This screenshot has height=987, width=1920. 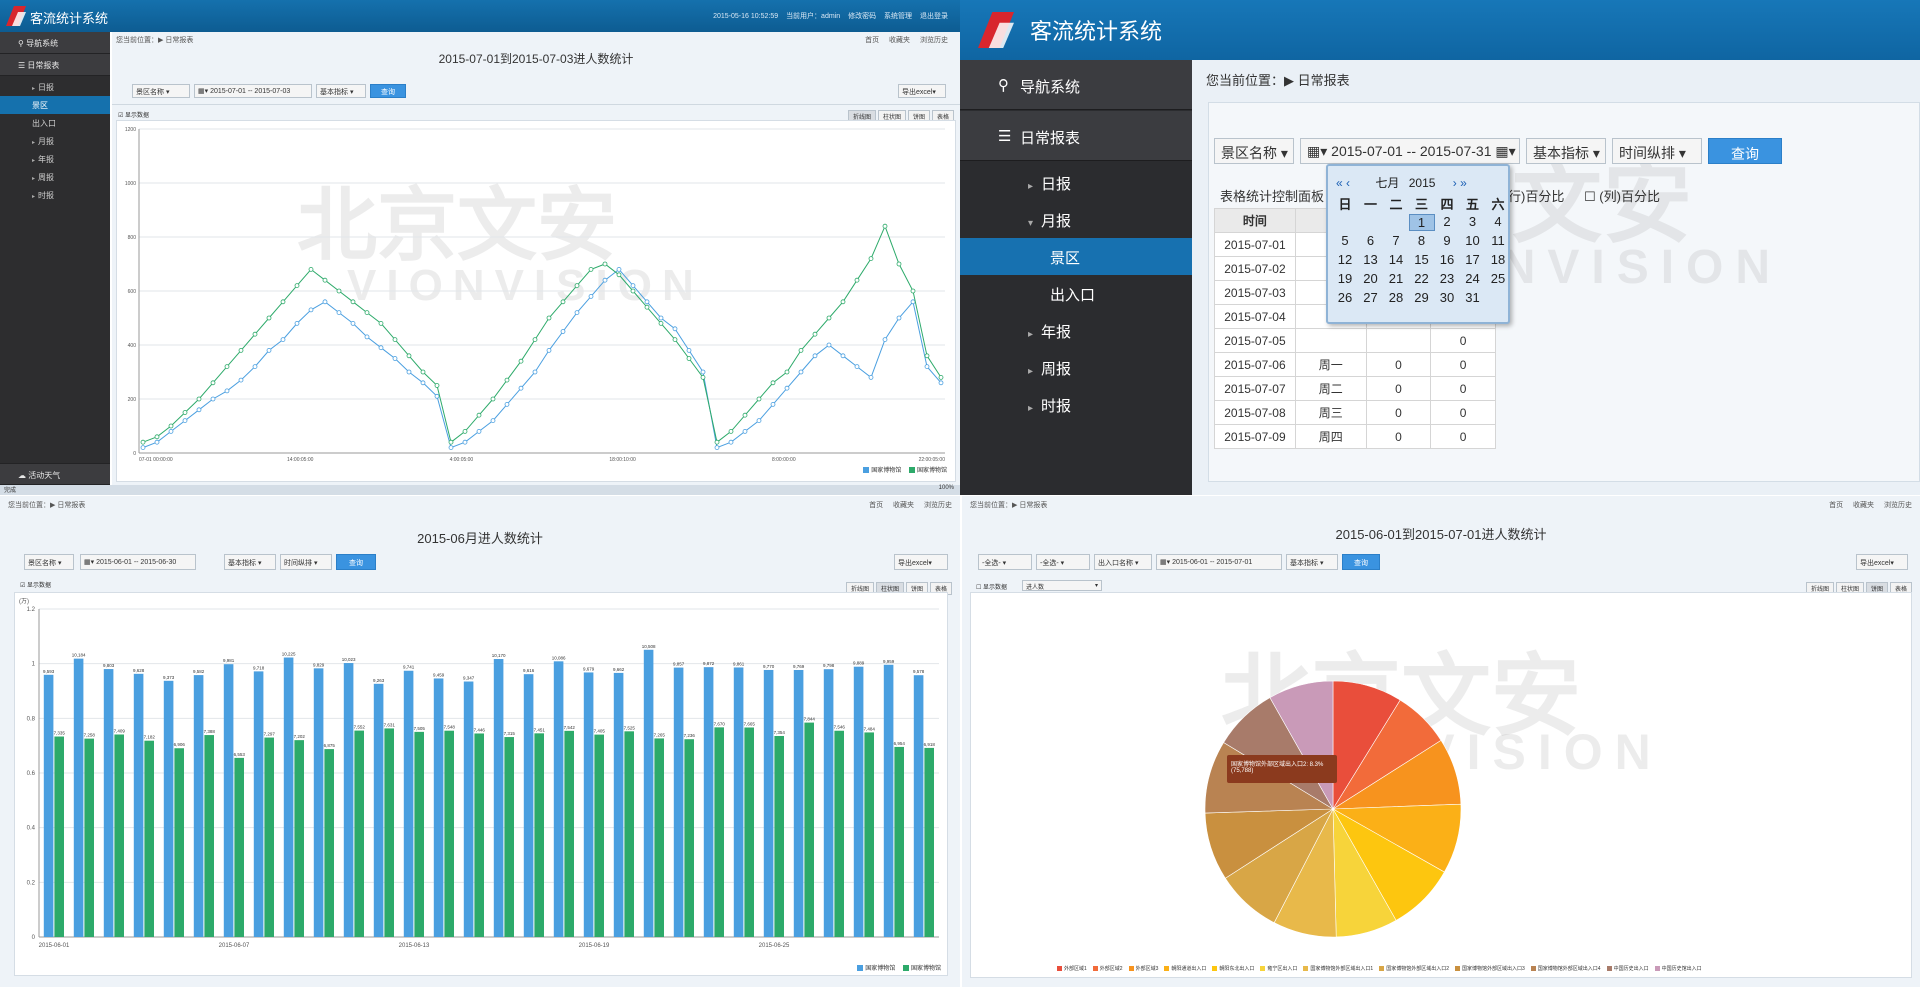 What do you see at coordinates (1188, 969) in the screenshot?
I see `legend-item: 朝阳通道出入口` at bounding box center [1188, 969].